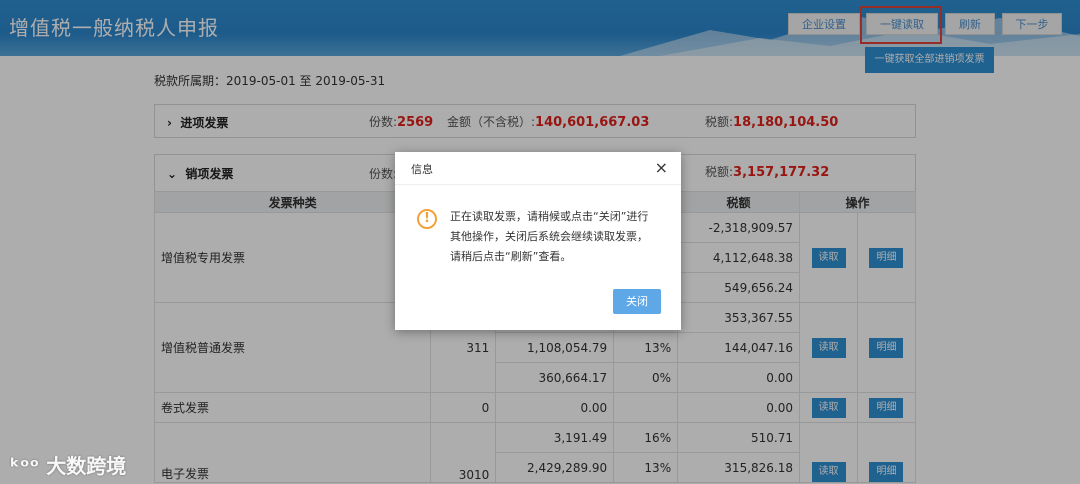 The height and width of the screenshot is (484, 1080). What do you see at coordinates (86, 466) in the screenshot?
I see `watermark-text: 大数跨境` at bounding box center [86, 466].